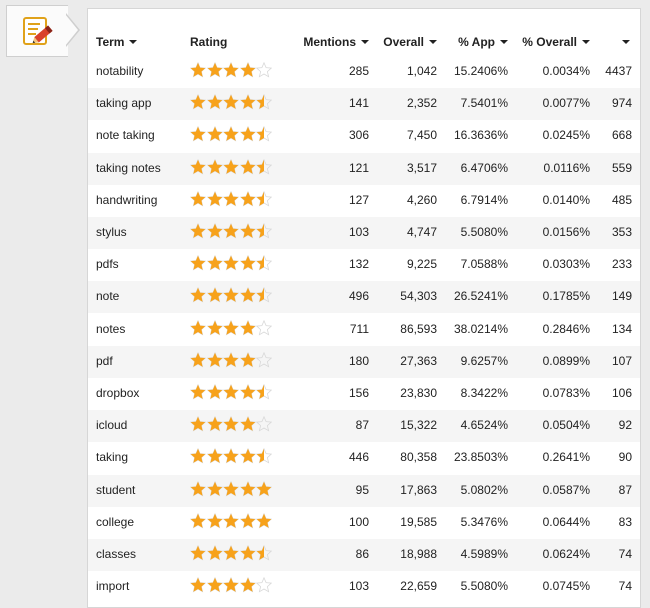  What do you see at coordinates (117, 42) in the screenshot?
I see `header-term: Term` at bounding box center [117, 42].